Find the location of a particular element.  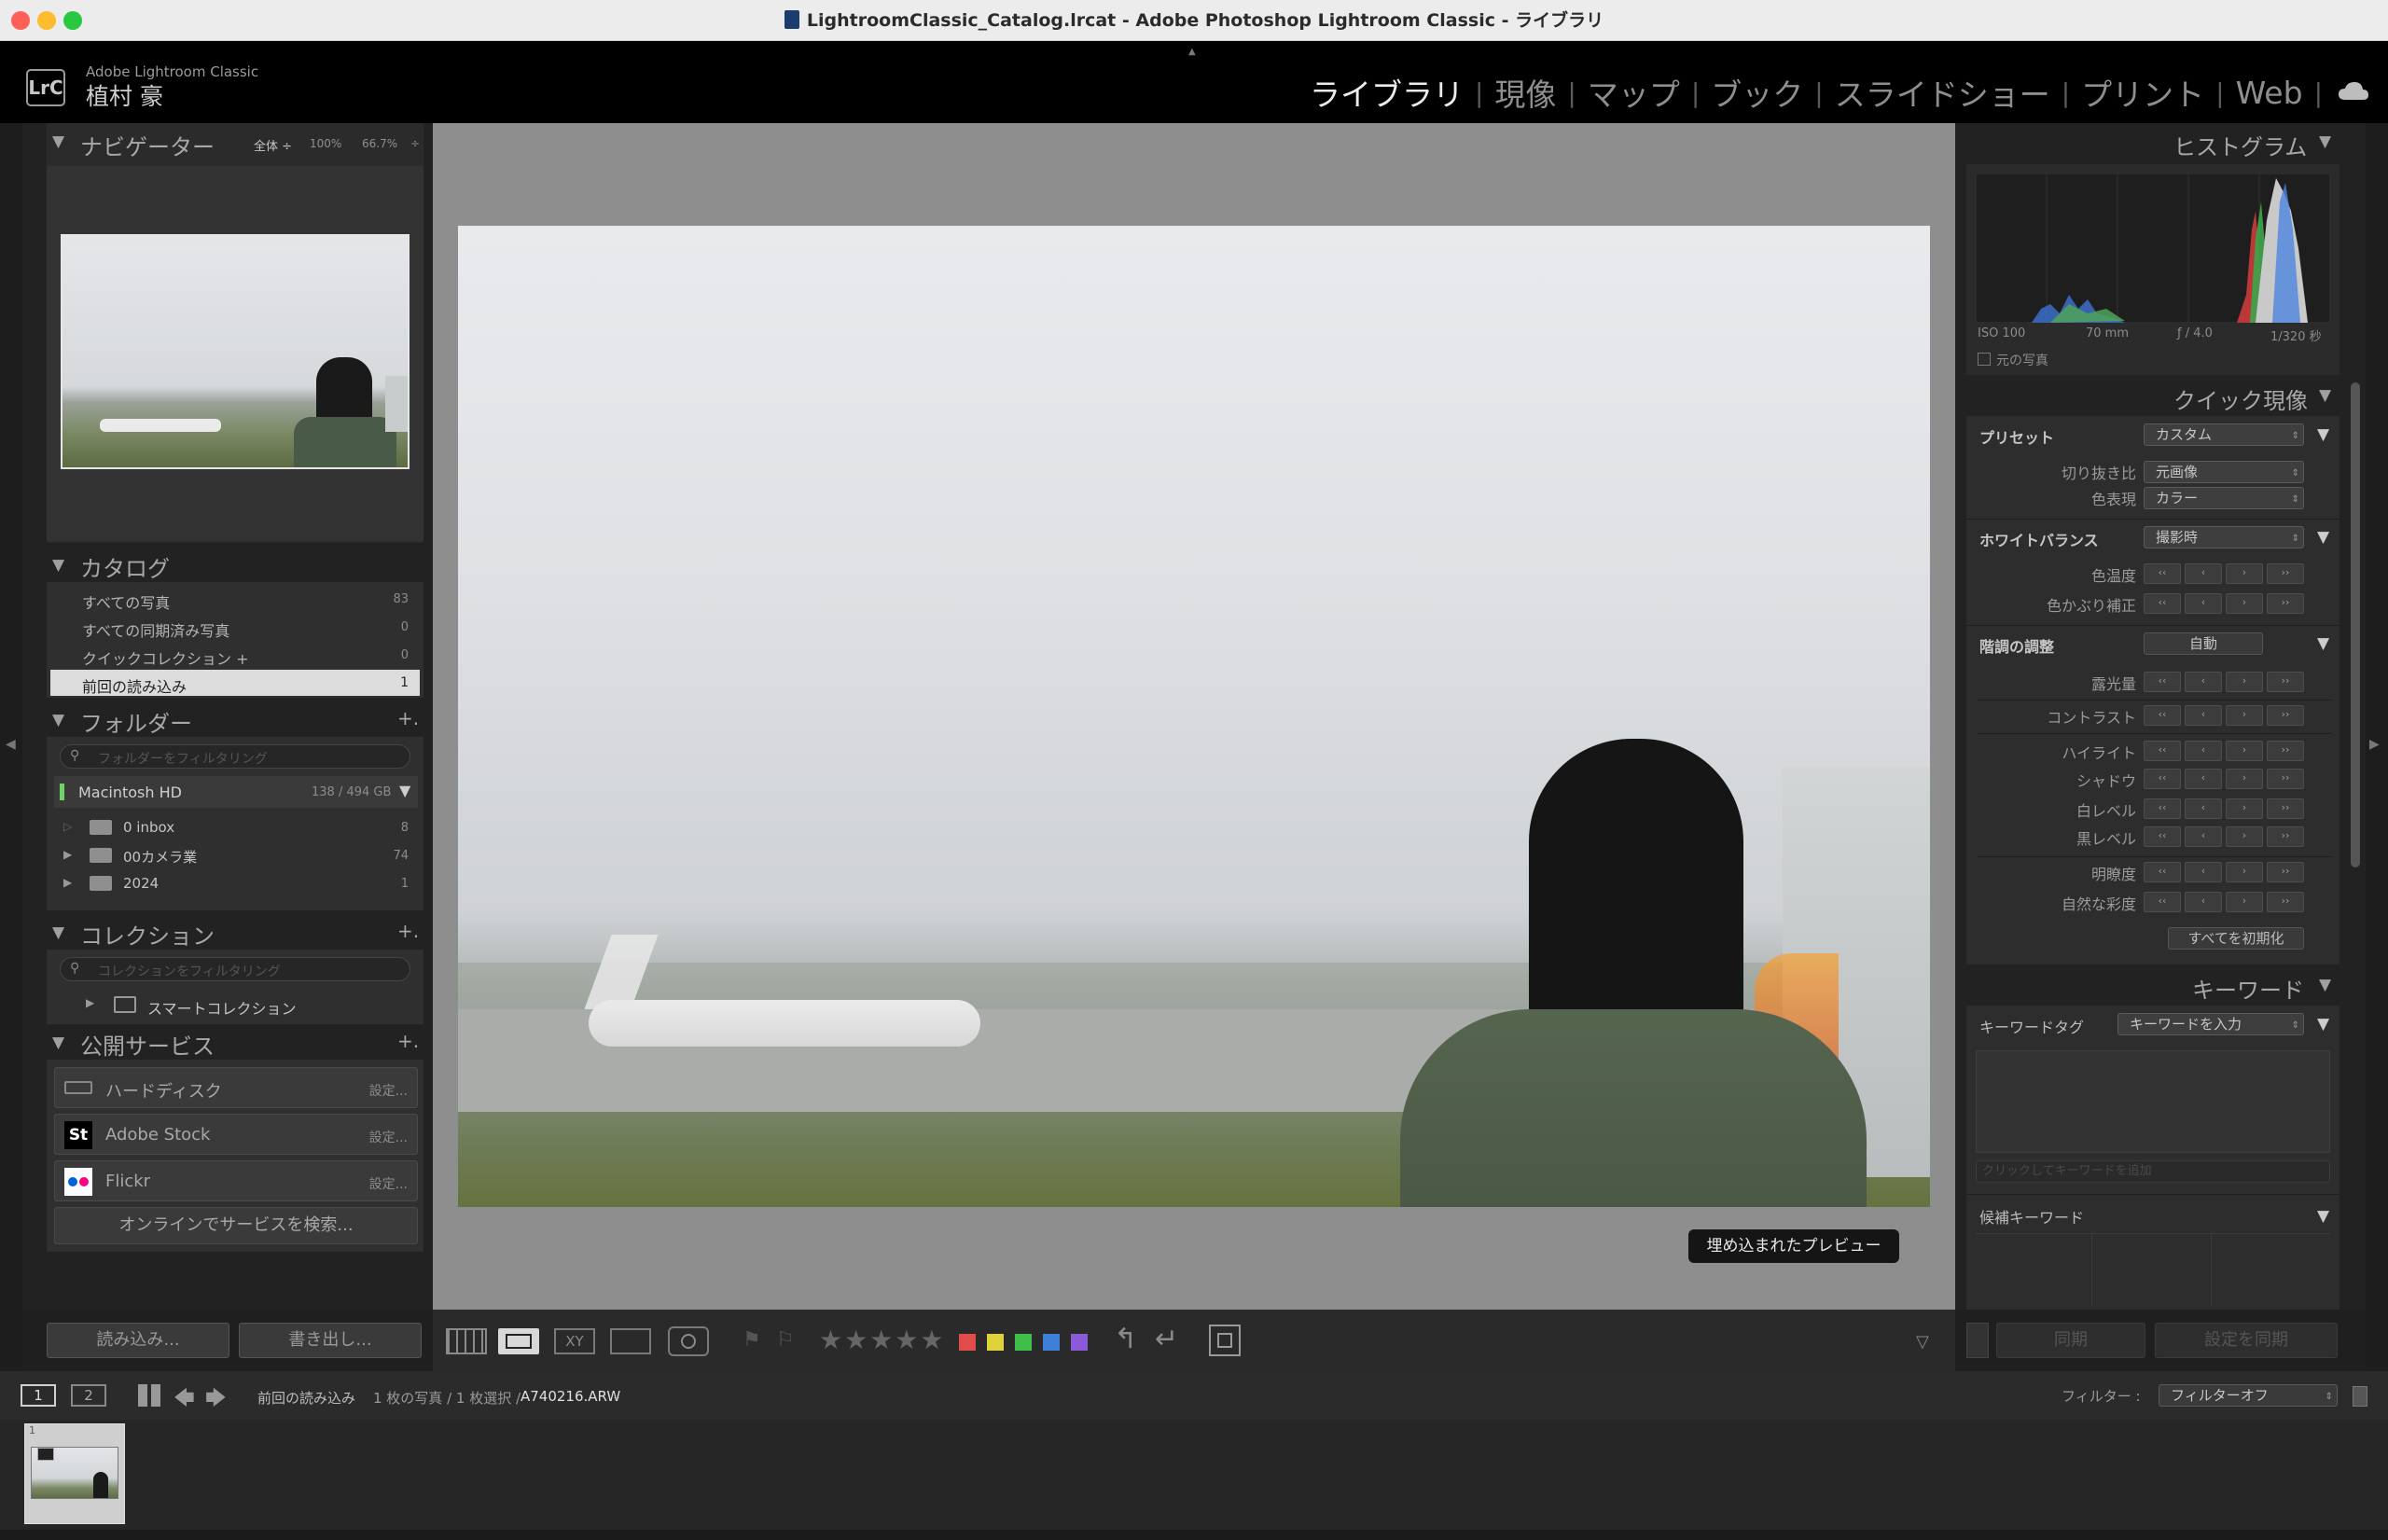

preset-dropdown: カスタム ⇕ is located at coordinates (2224, 434).